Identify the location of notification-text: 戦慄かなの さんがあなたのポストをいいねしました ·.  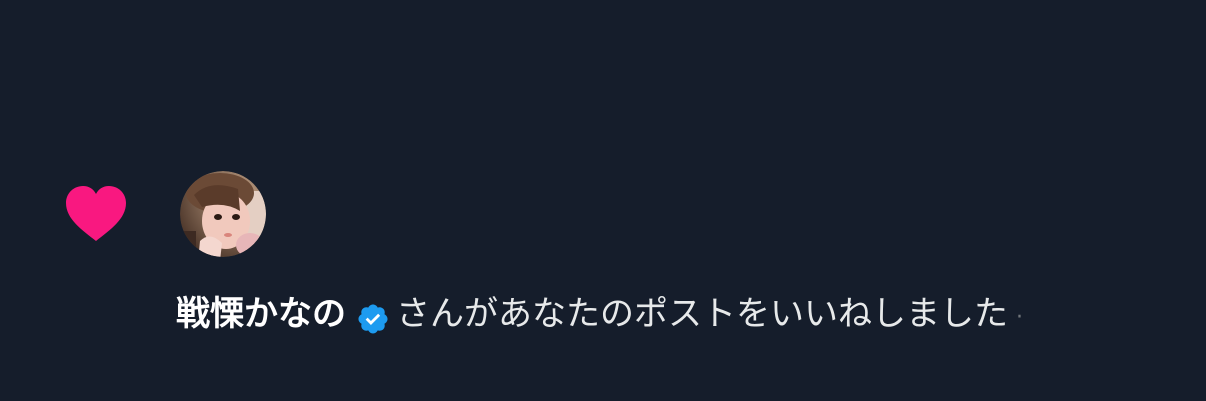
(599, 314).